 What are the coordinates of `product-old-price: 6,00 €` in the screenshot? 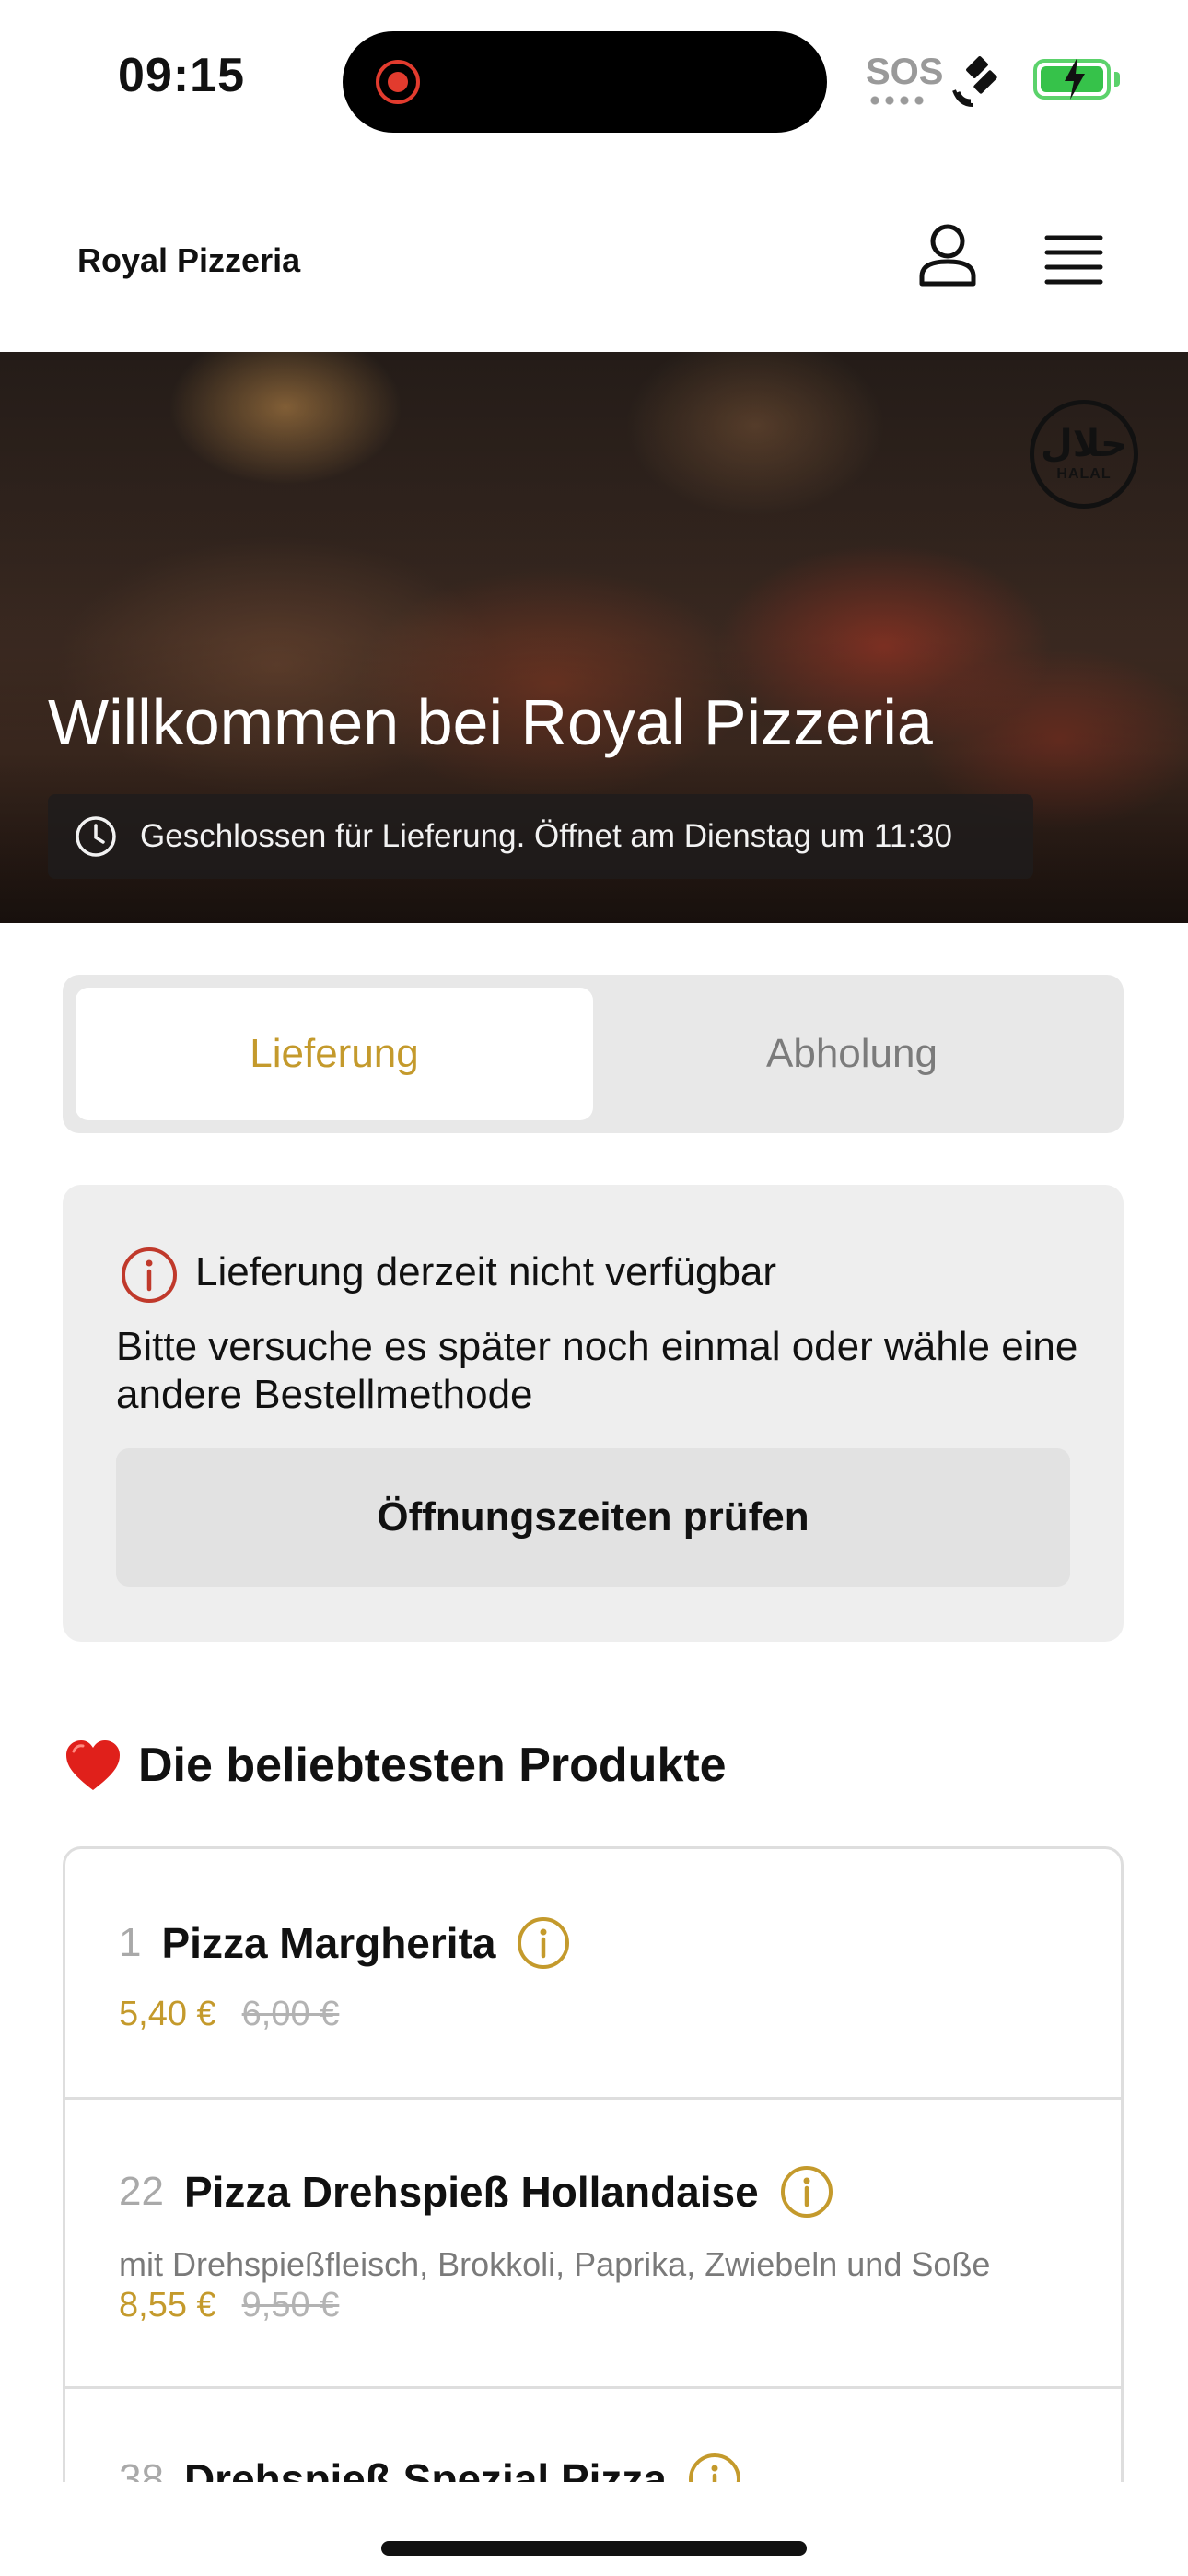 It's located at (290, 2014).